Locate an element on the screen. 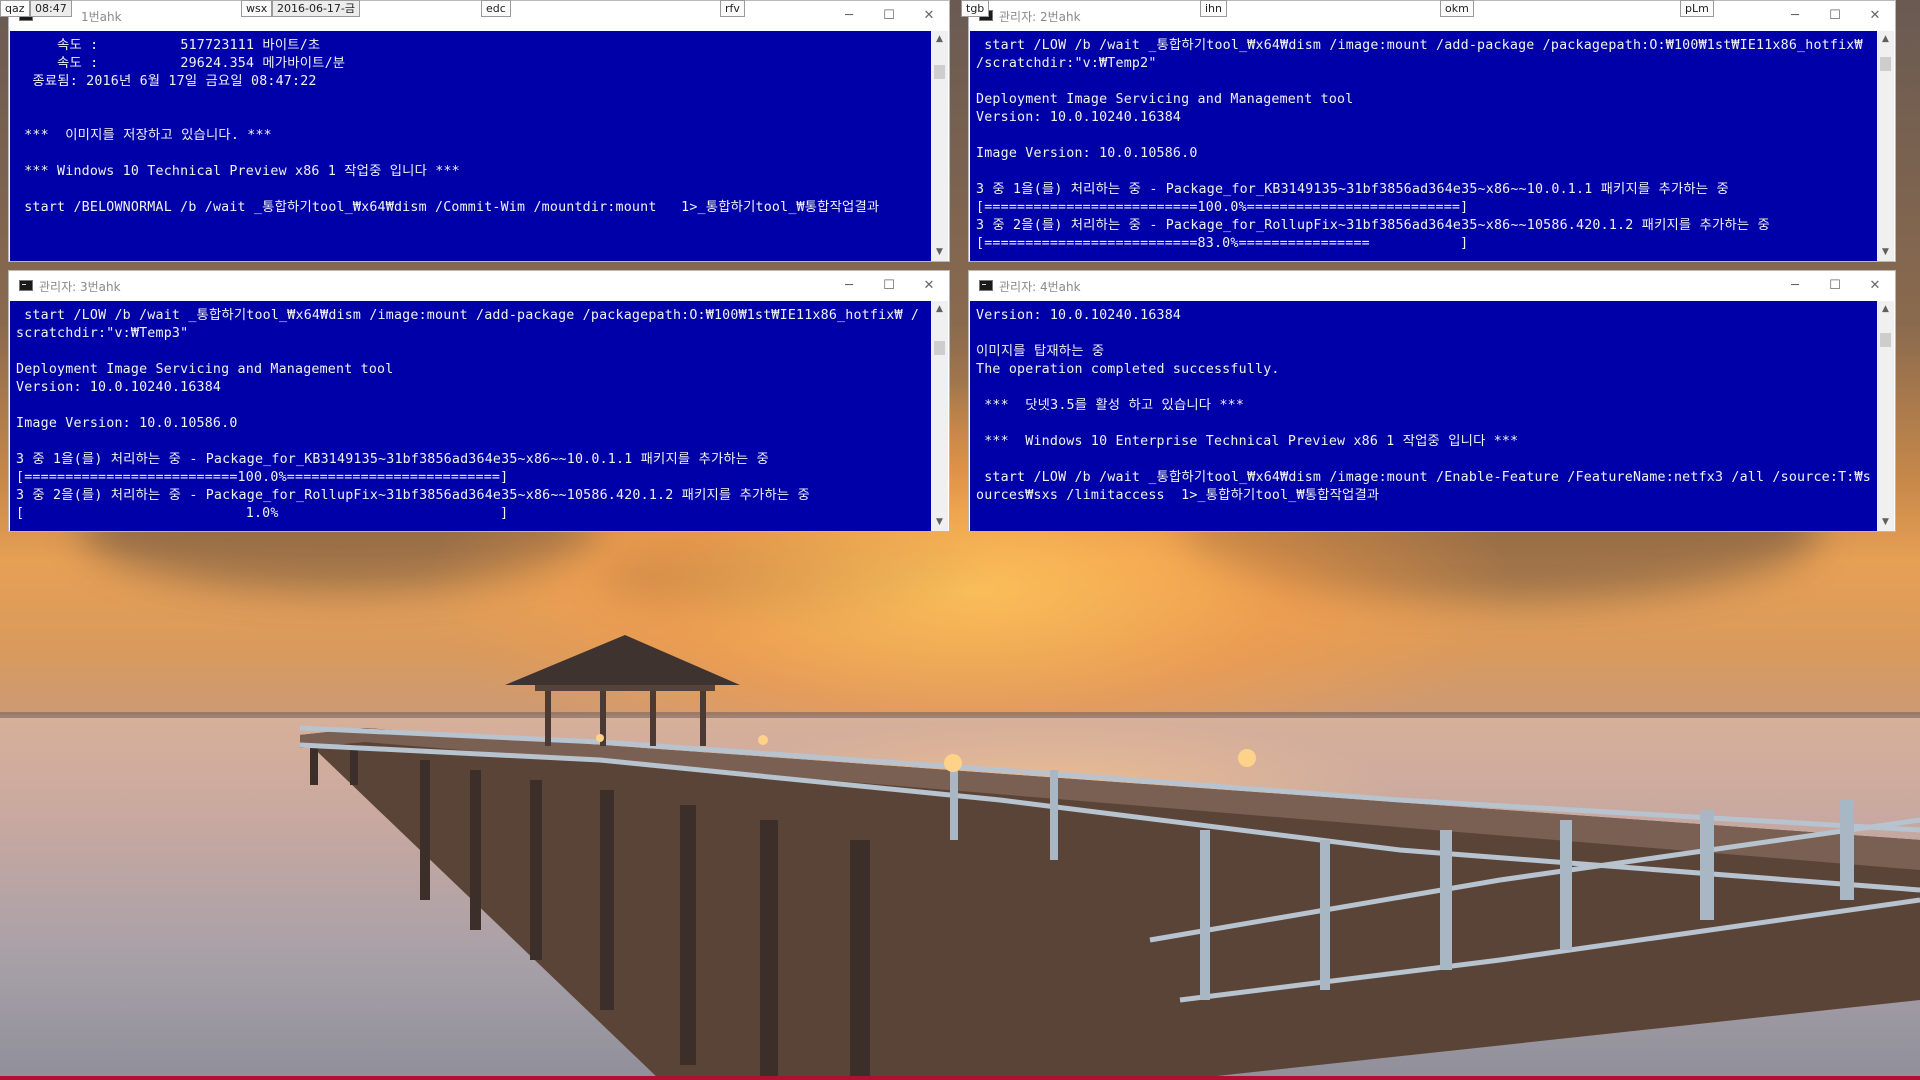 This screenshot has height=1080, width=1920. hotkey-label-wsx: wsx is located at coordinates (257, 8).